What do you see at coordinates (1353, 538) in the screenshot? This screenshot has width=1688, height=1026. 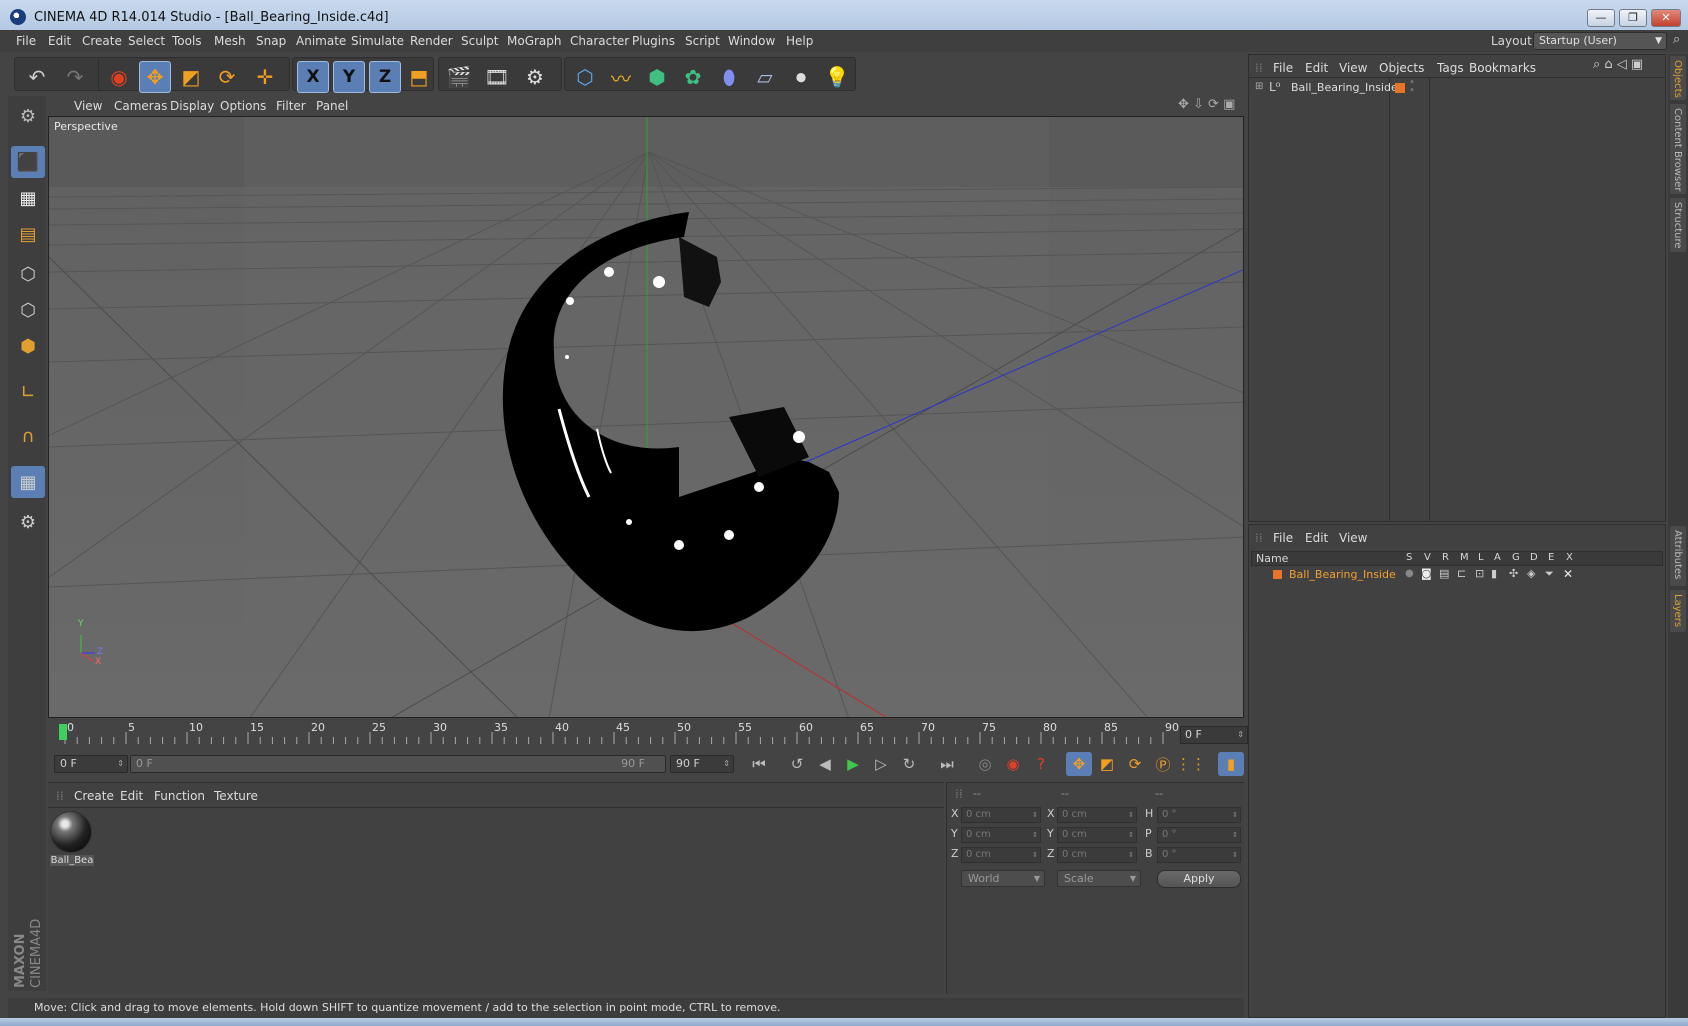 I see `layer-menu-view: View` at bounding box center [1353, 538].